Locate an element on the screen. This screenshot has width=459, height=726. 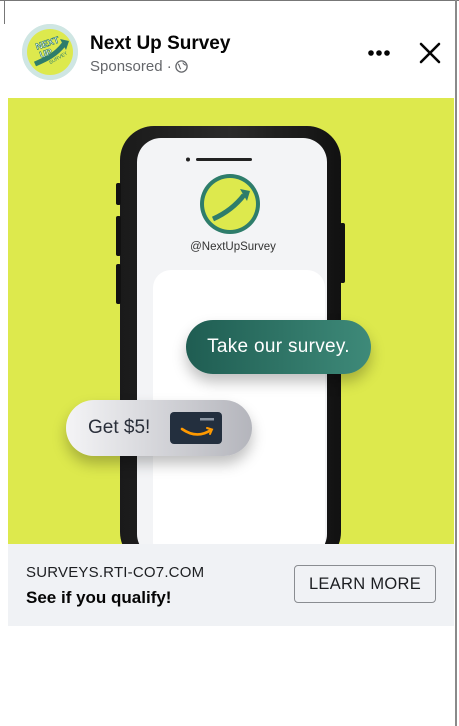
sponsored-text: Sponsored · is located at coordinates (131, 66).